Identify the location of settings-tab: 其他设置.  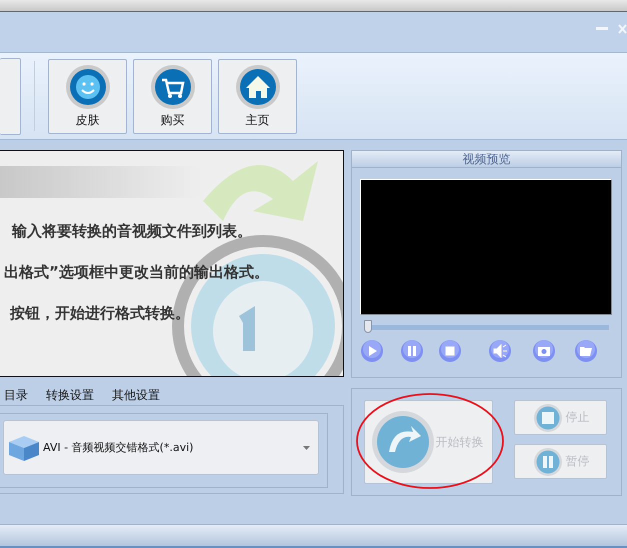
(136, 396).